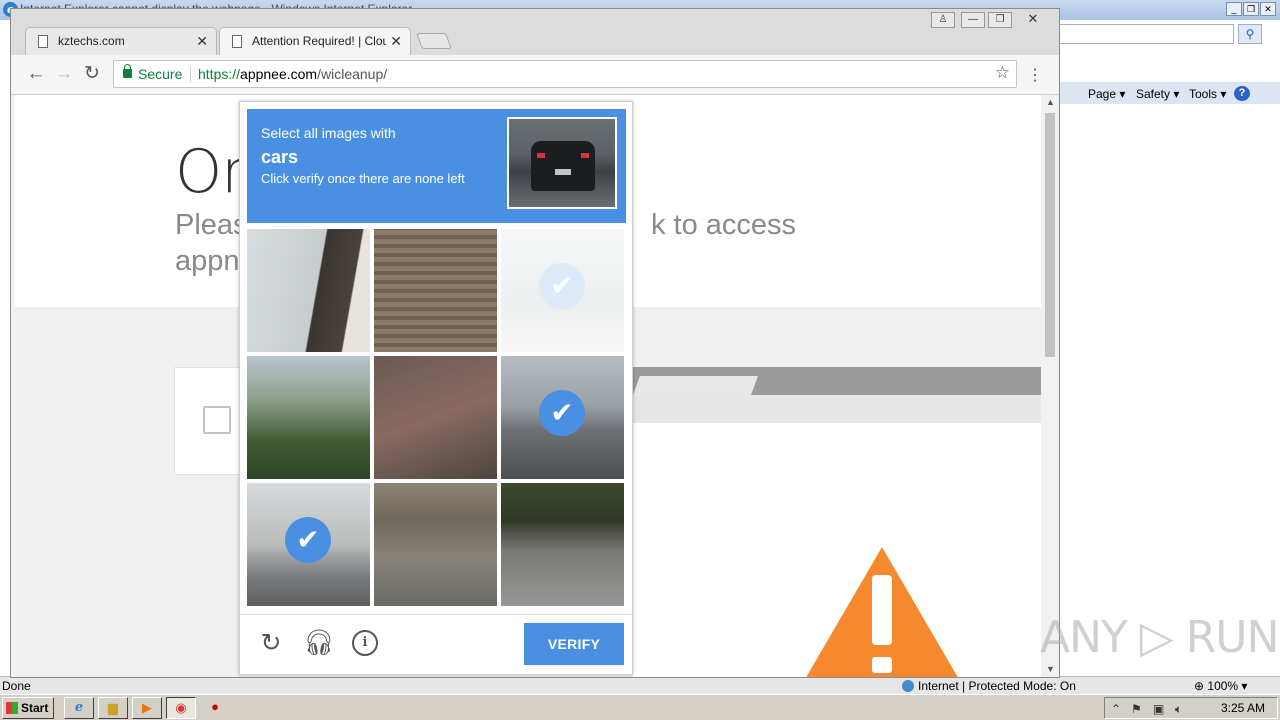 The width and height of the screenshot is (1280, 720). Describe the element at coordinates (1178, 709) in the screenshot. I see `volume-icon: 🔈︎` at that location.